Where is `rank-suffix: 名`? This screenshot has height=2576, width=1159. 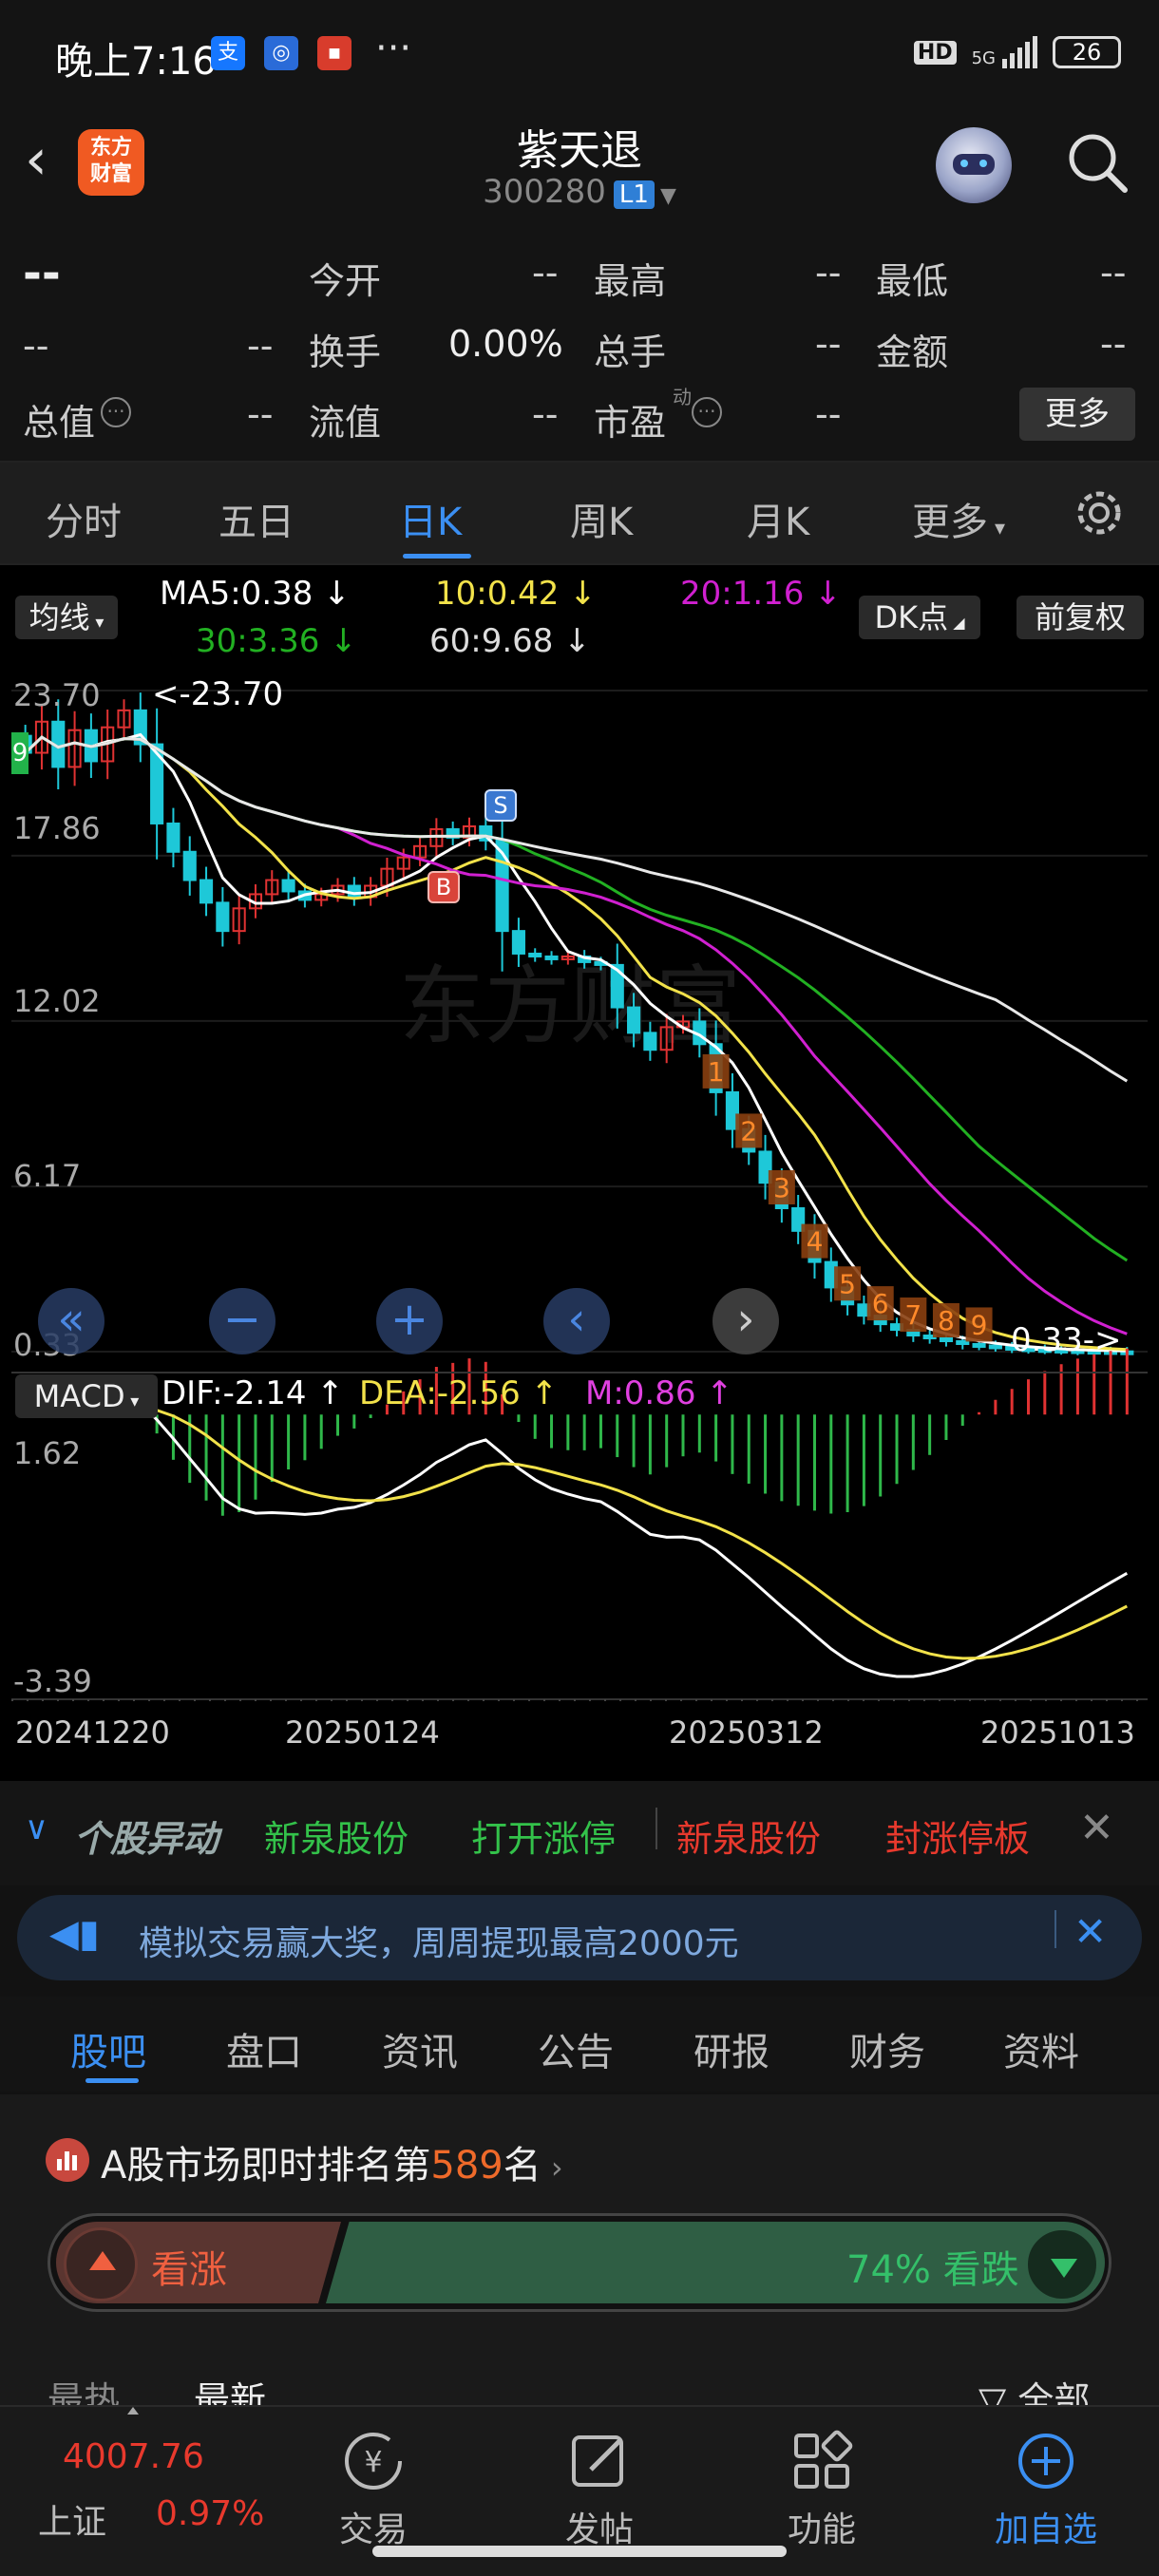
rank-suffix: 名 is located at coordinates (522, 2166).